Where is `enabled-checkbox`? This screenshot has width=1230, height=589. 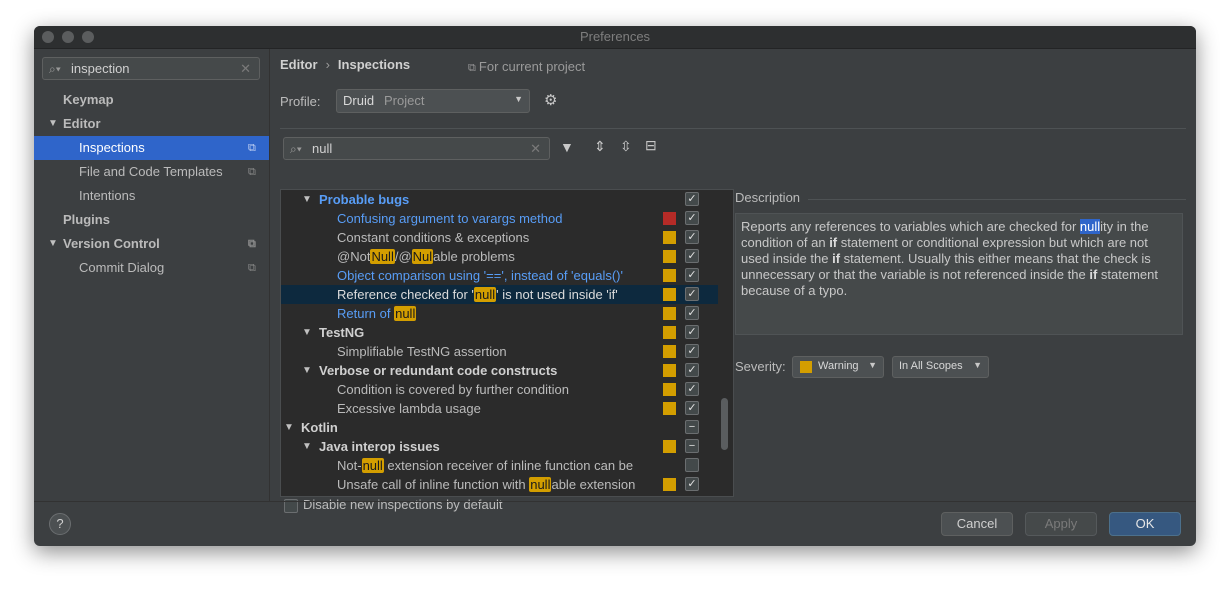
enabled-checkbox is located at coordinates (692, 465).